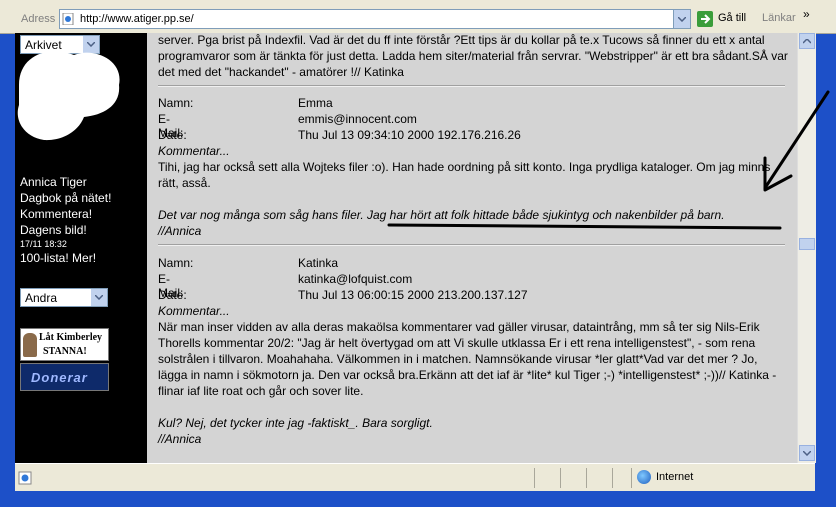  What do you see at coordinates (65, 230) in the screenshot?
I see `nav-dagens-bild: Dagens bild!` at bounding box center [65, 230].